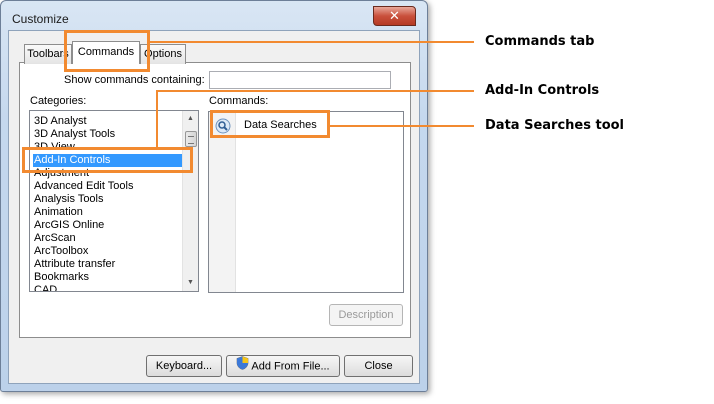  What do you see at coordinates (108, 186) in the screenshot?
I see `category-item: Advanced Edit Tools` at bounding box center [108, 186].